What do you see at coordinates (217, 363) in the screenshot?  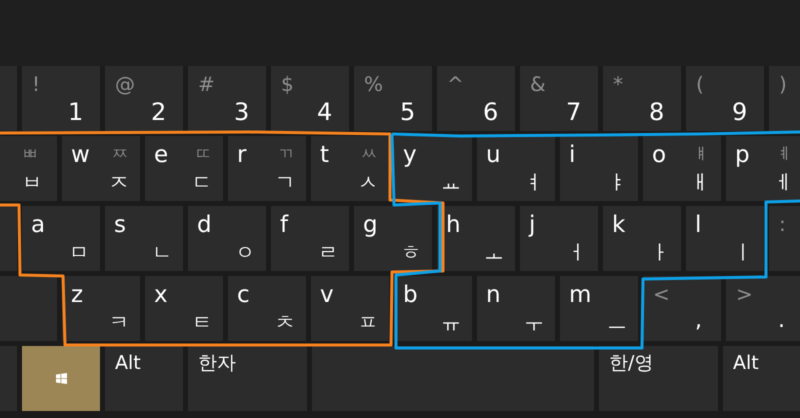 I see `key-label: 한자` at bounding box center [217, 363].